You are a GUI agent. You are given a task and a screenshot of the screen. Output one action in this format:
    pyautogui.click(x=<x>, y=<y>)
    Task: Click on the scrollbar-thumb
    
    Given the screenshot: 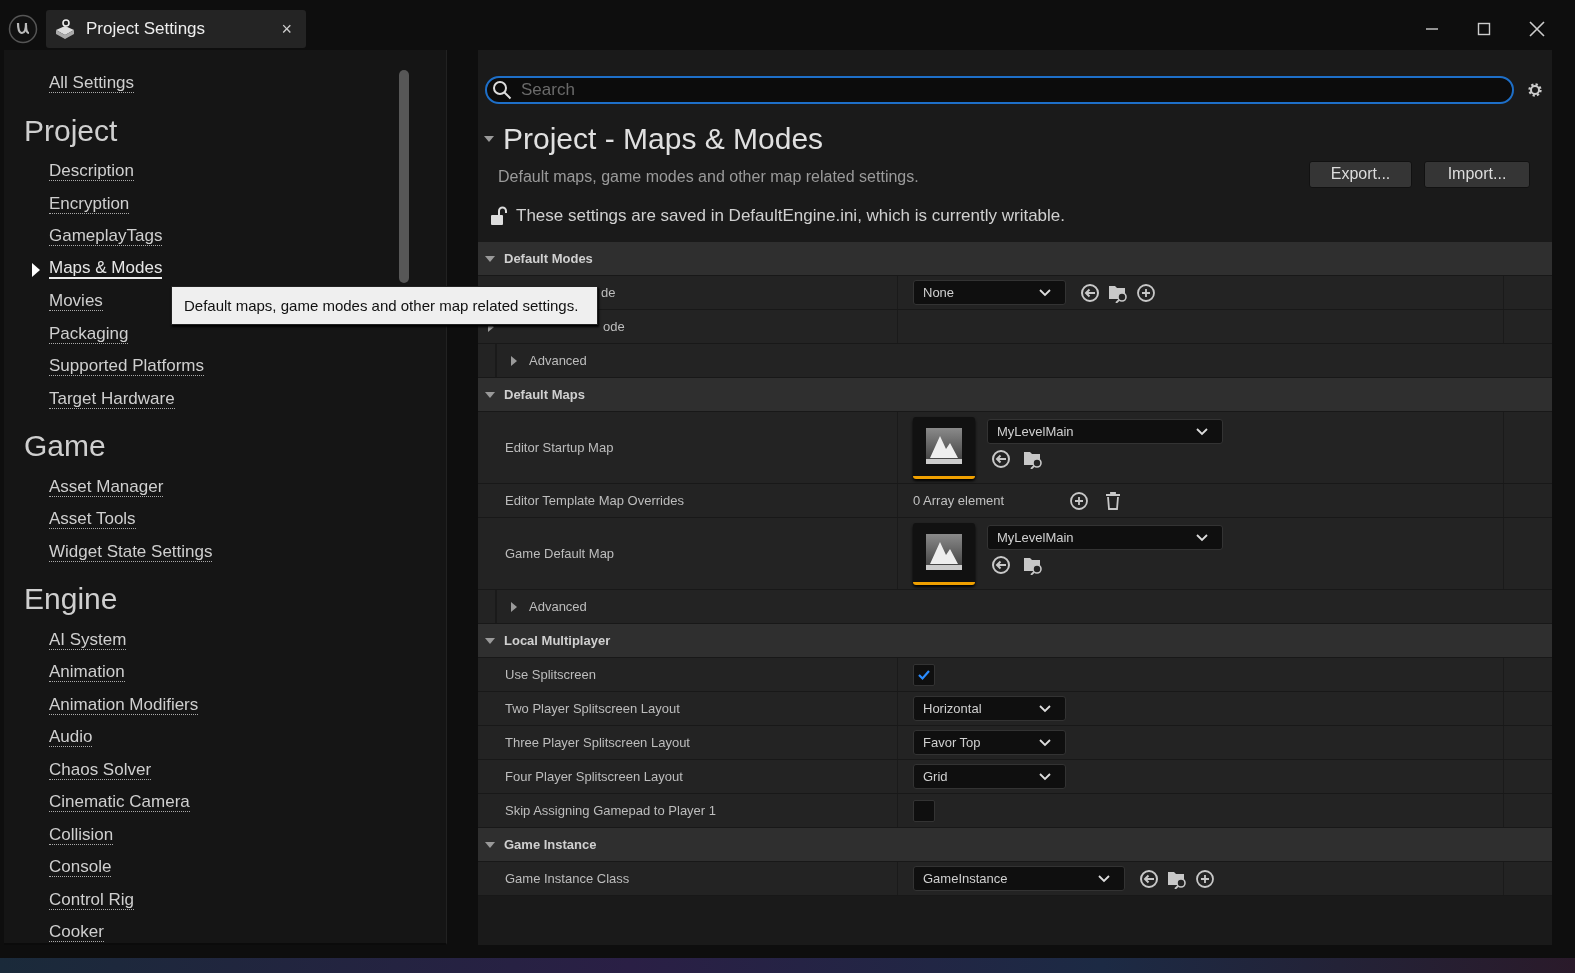 What is the action you would take?
    pyautogui.click(x=404, y=176)
    